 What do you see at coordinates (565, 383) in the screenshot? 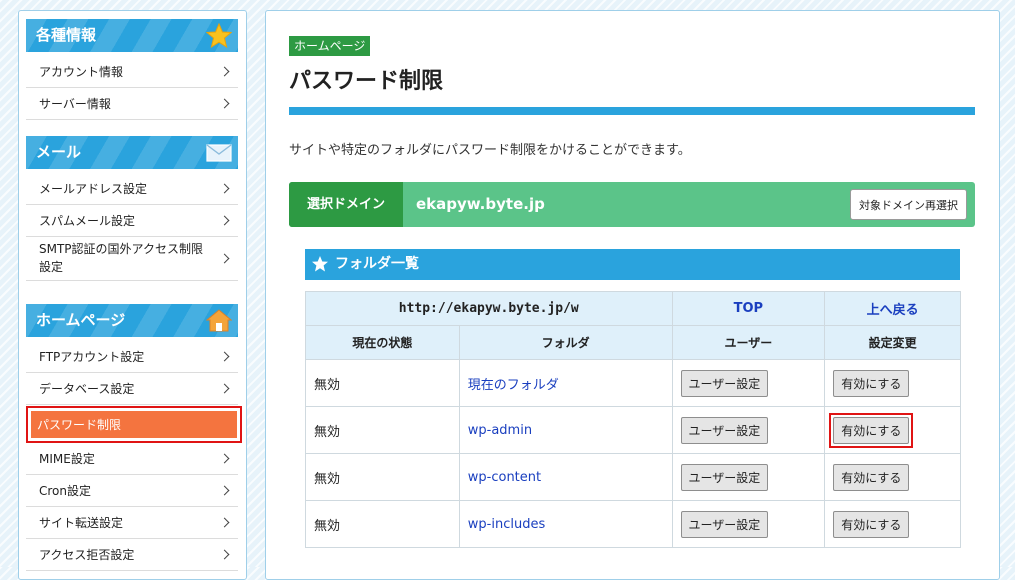
I see `folder-link: 現在のフォルダ` at bounding box center [565, 383].